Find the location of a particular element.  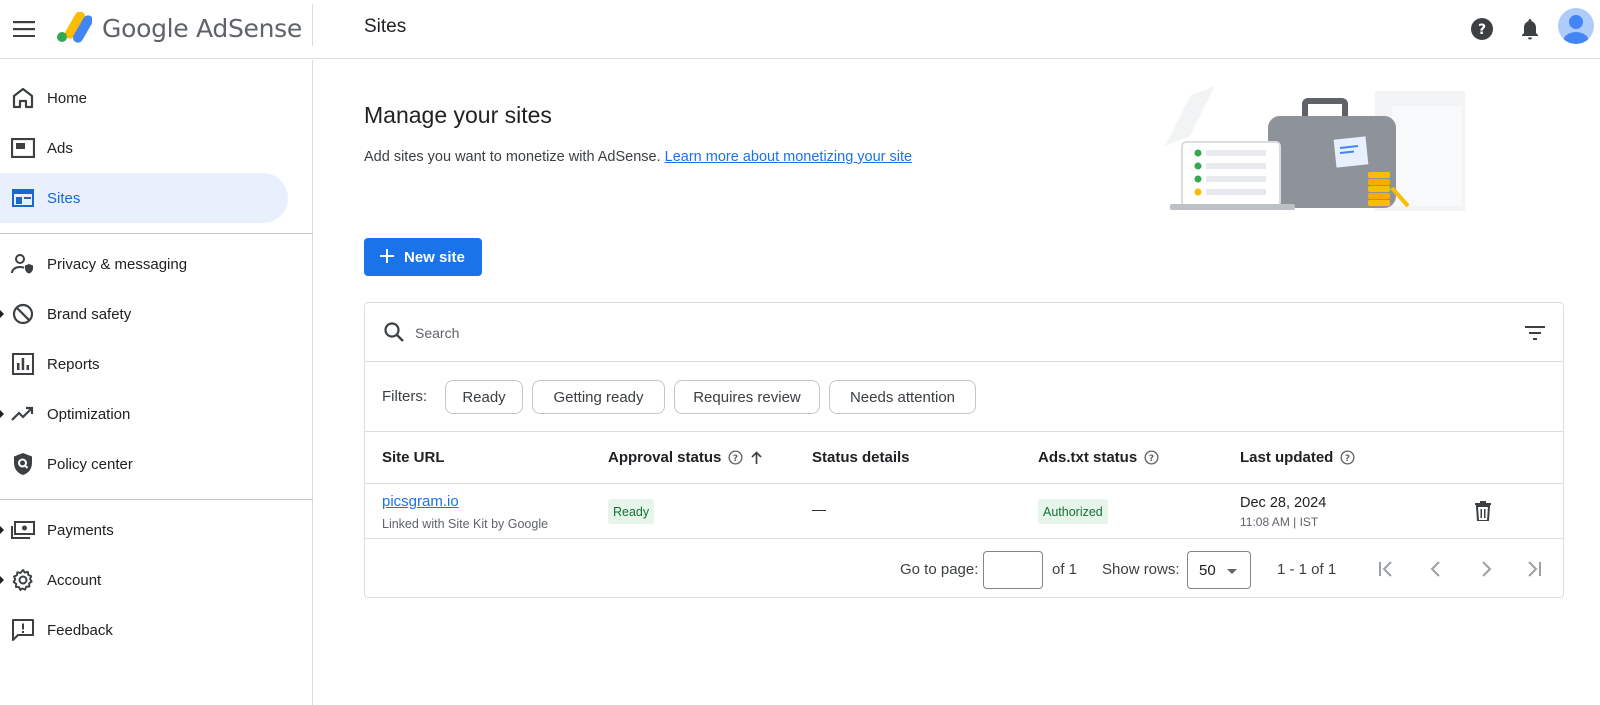

last-updated-time: 11:08 AM | IST is located at coordinates (1279, 522).